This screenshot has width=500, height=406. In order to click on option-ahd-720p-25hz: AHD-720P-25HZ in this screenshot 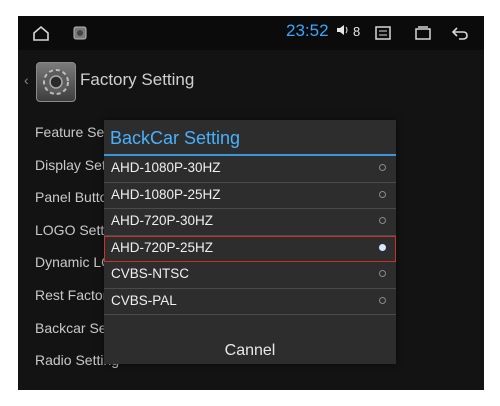, I will do `click(250, 248)`.